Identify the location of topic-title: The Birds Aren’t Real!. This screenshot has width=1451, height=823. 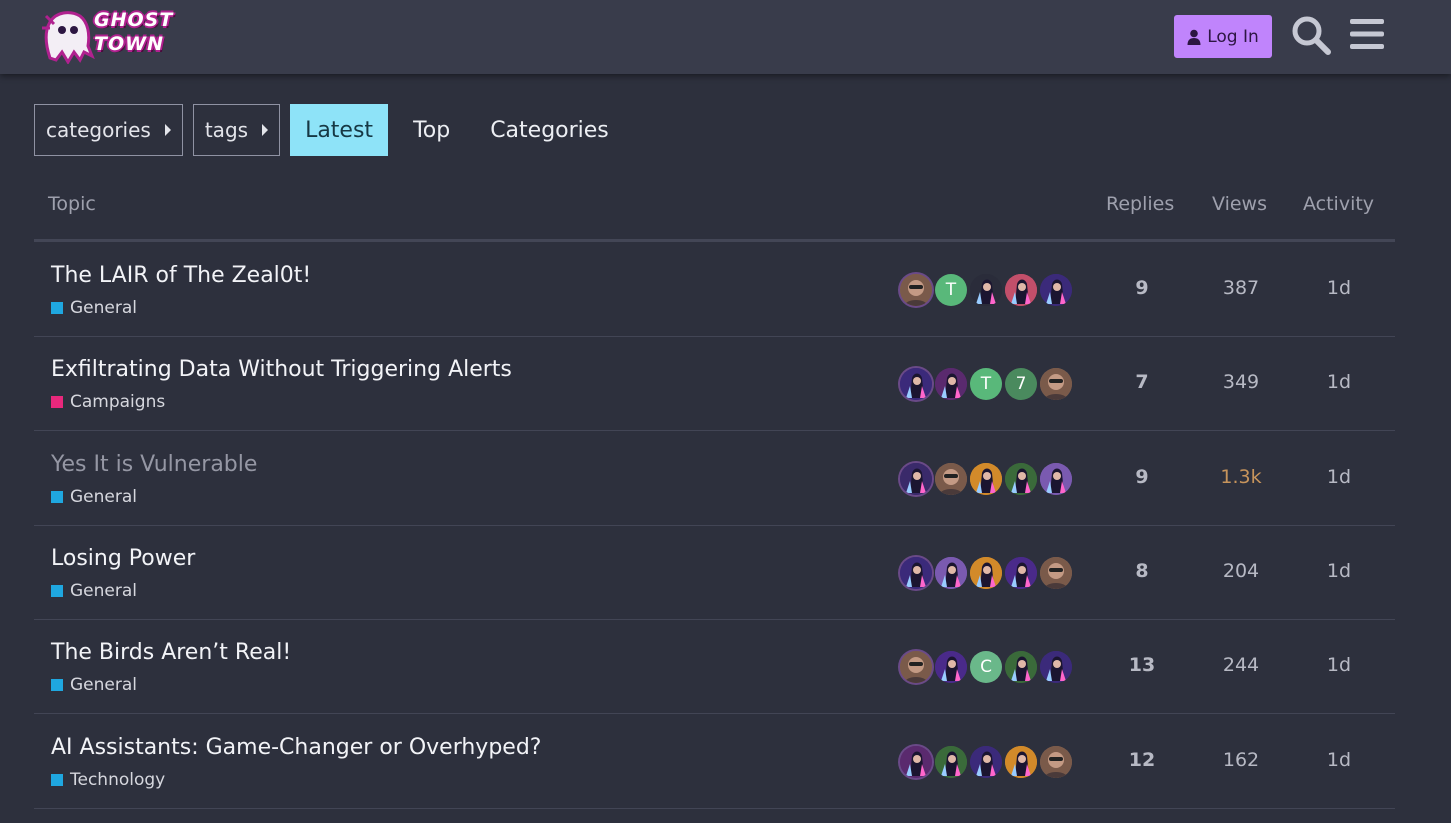
(171, 652).